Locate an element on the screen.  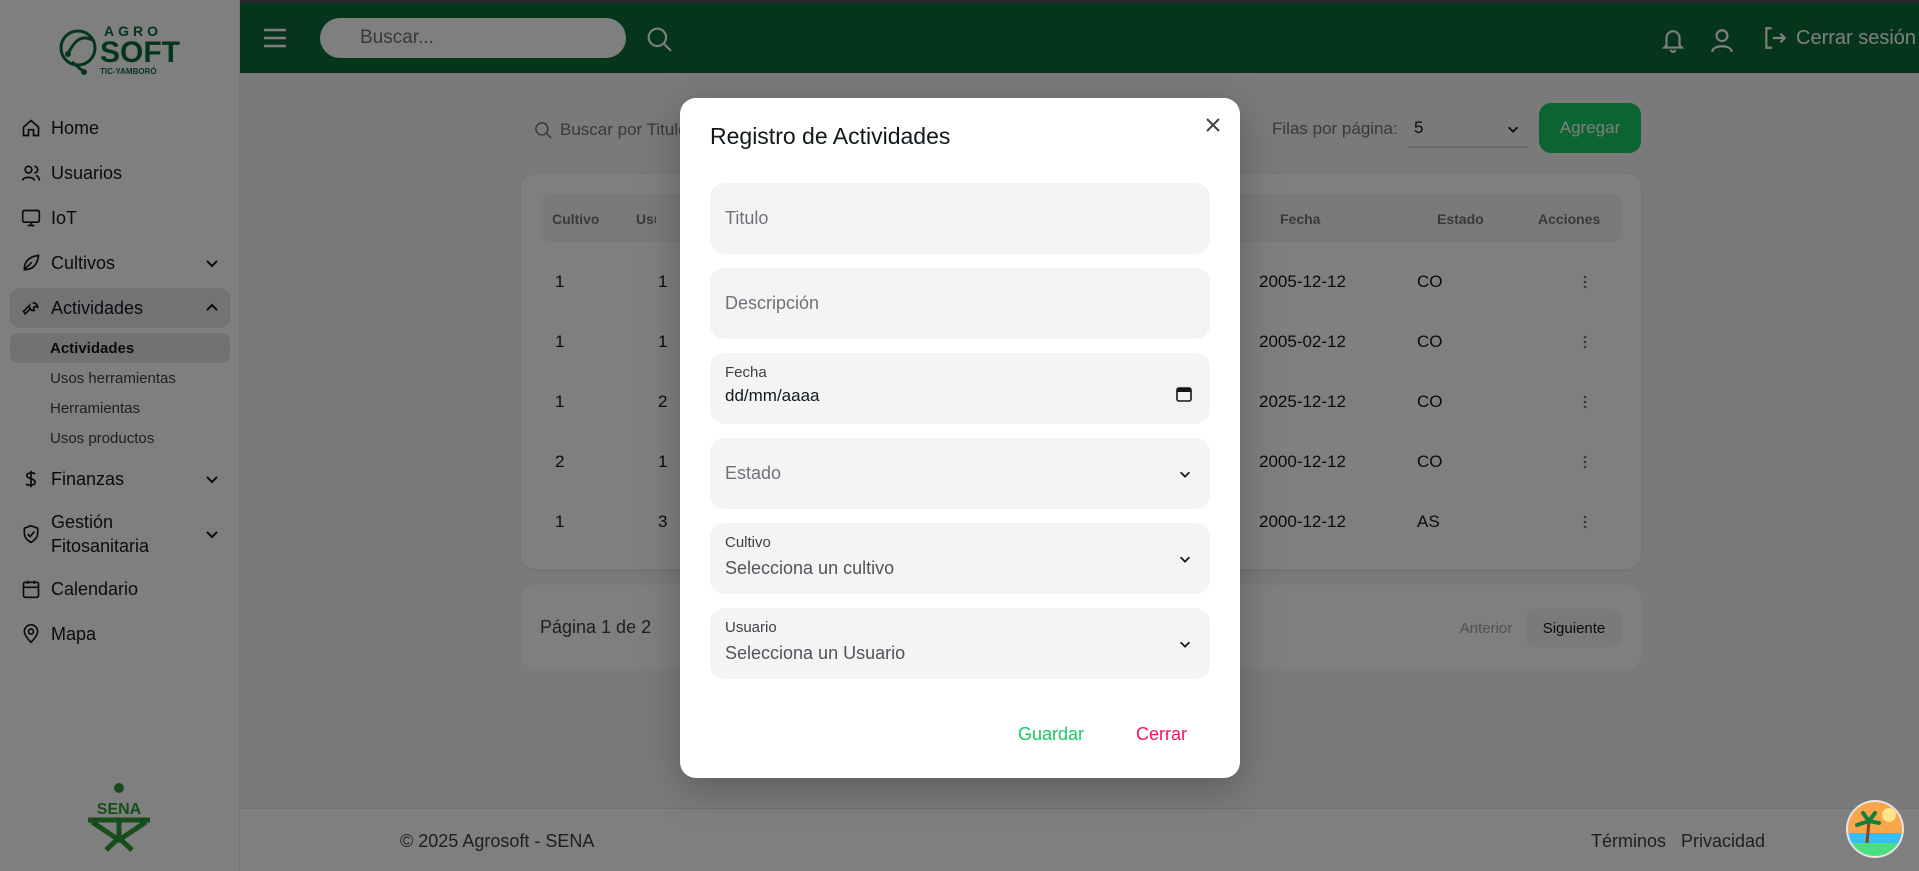
descripcion-placeholder: Descripción is located at coordinates (772, 303).